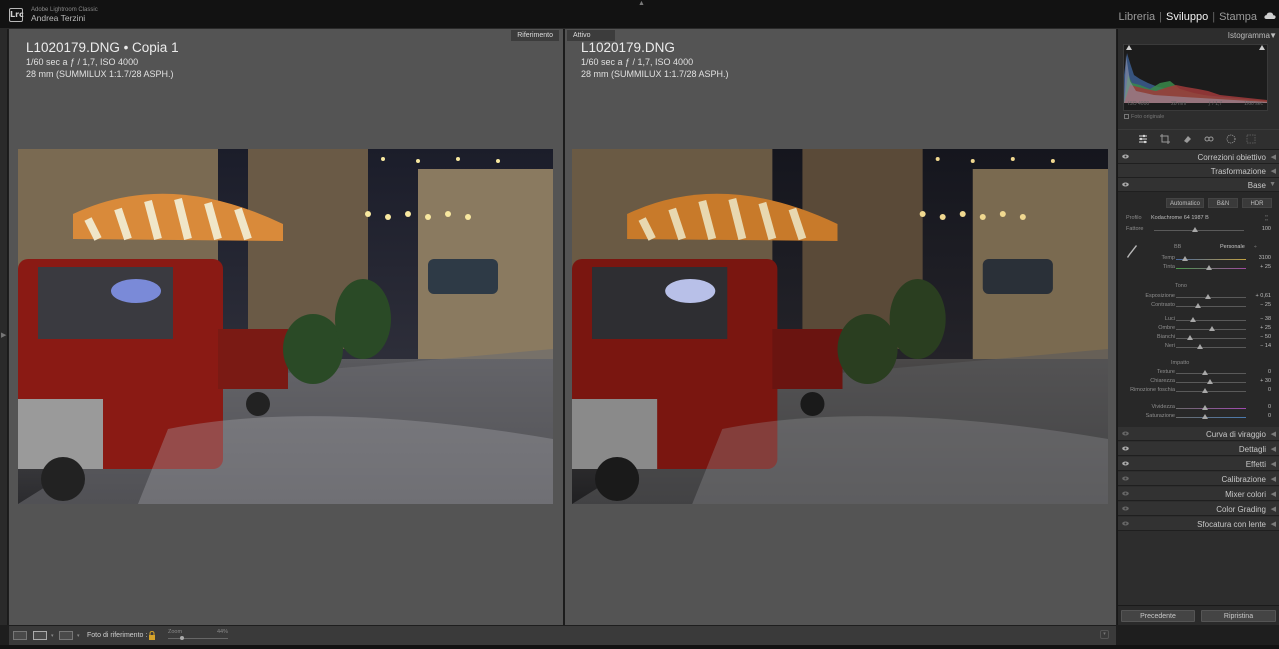 This screenshot has height=649, width=1279. What do you see at coordinates (1269, 416) in the screenshot?
I see `saturation-value: 0` at bounding box center [1269, 416].